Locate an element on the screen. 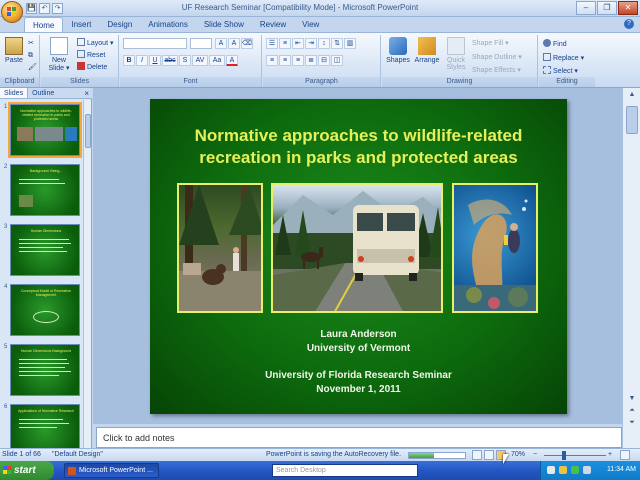 The height and width of the screenshot is (480, 640). slide-sorter-view-icon is located at coordinates (489, 455).